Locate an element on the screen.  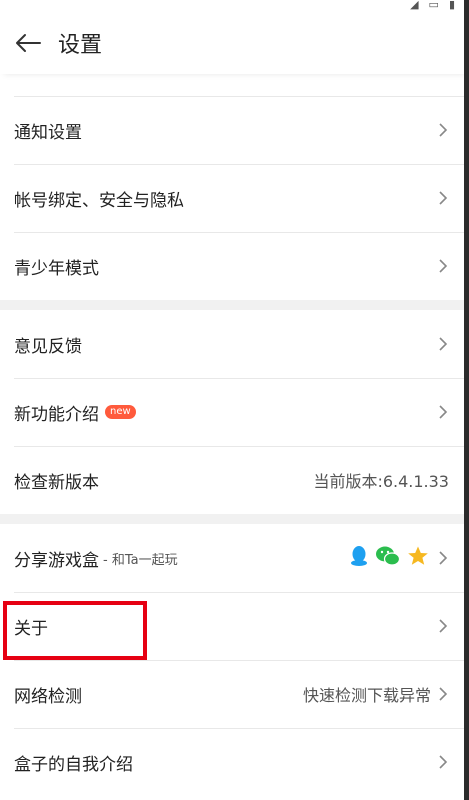
network-check-value: 快速检测下载异常 is located at coordinates (366, 695).